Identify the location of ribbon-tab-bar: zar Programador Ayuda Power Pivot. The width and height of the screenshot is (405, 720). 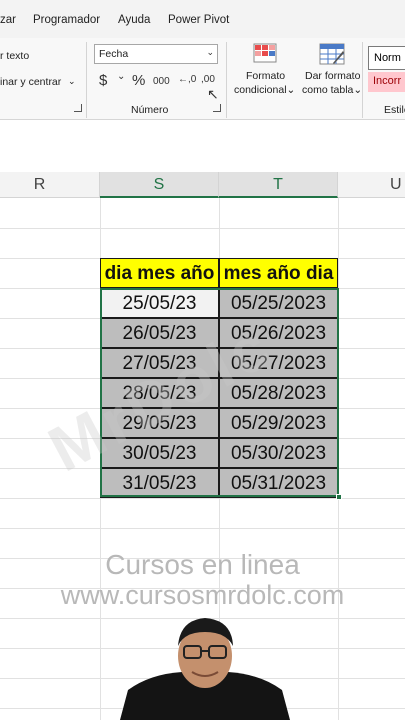
(202, 19).